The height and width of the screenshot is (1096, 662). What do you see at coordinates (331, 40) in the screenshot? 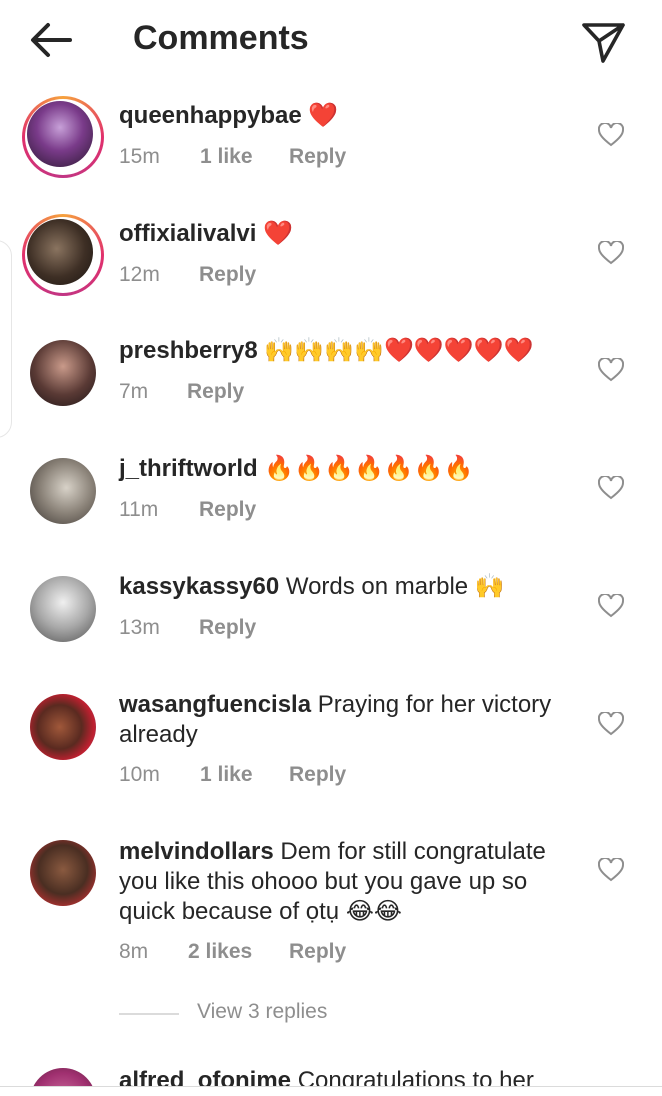
I see `top-bar: Comments` at bounding box center [331, 40].